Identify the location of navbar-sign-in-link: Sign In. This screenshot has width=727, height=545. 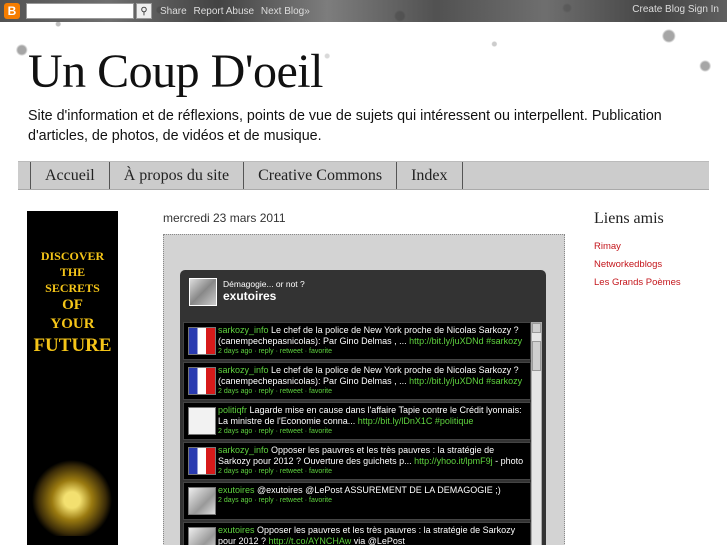
(703, 9).